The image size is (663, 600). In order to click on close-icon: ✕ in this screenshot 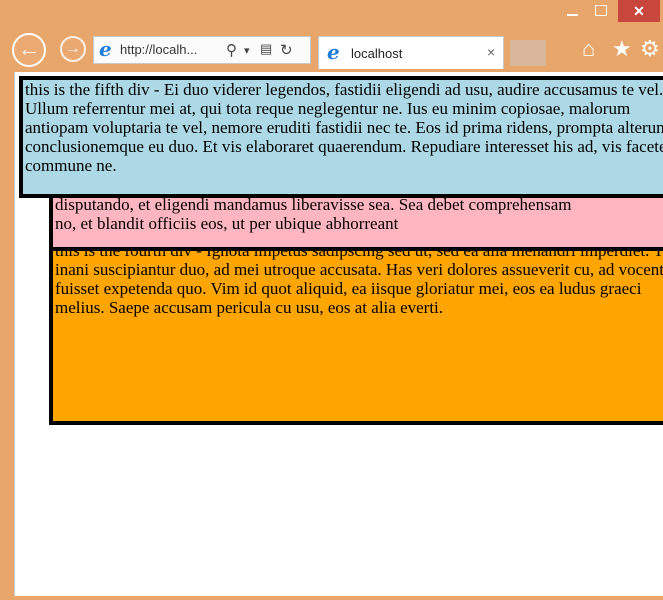, I will do `click(639, 11)`.